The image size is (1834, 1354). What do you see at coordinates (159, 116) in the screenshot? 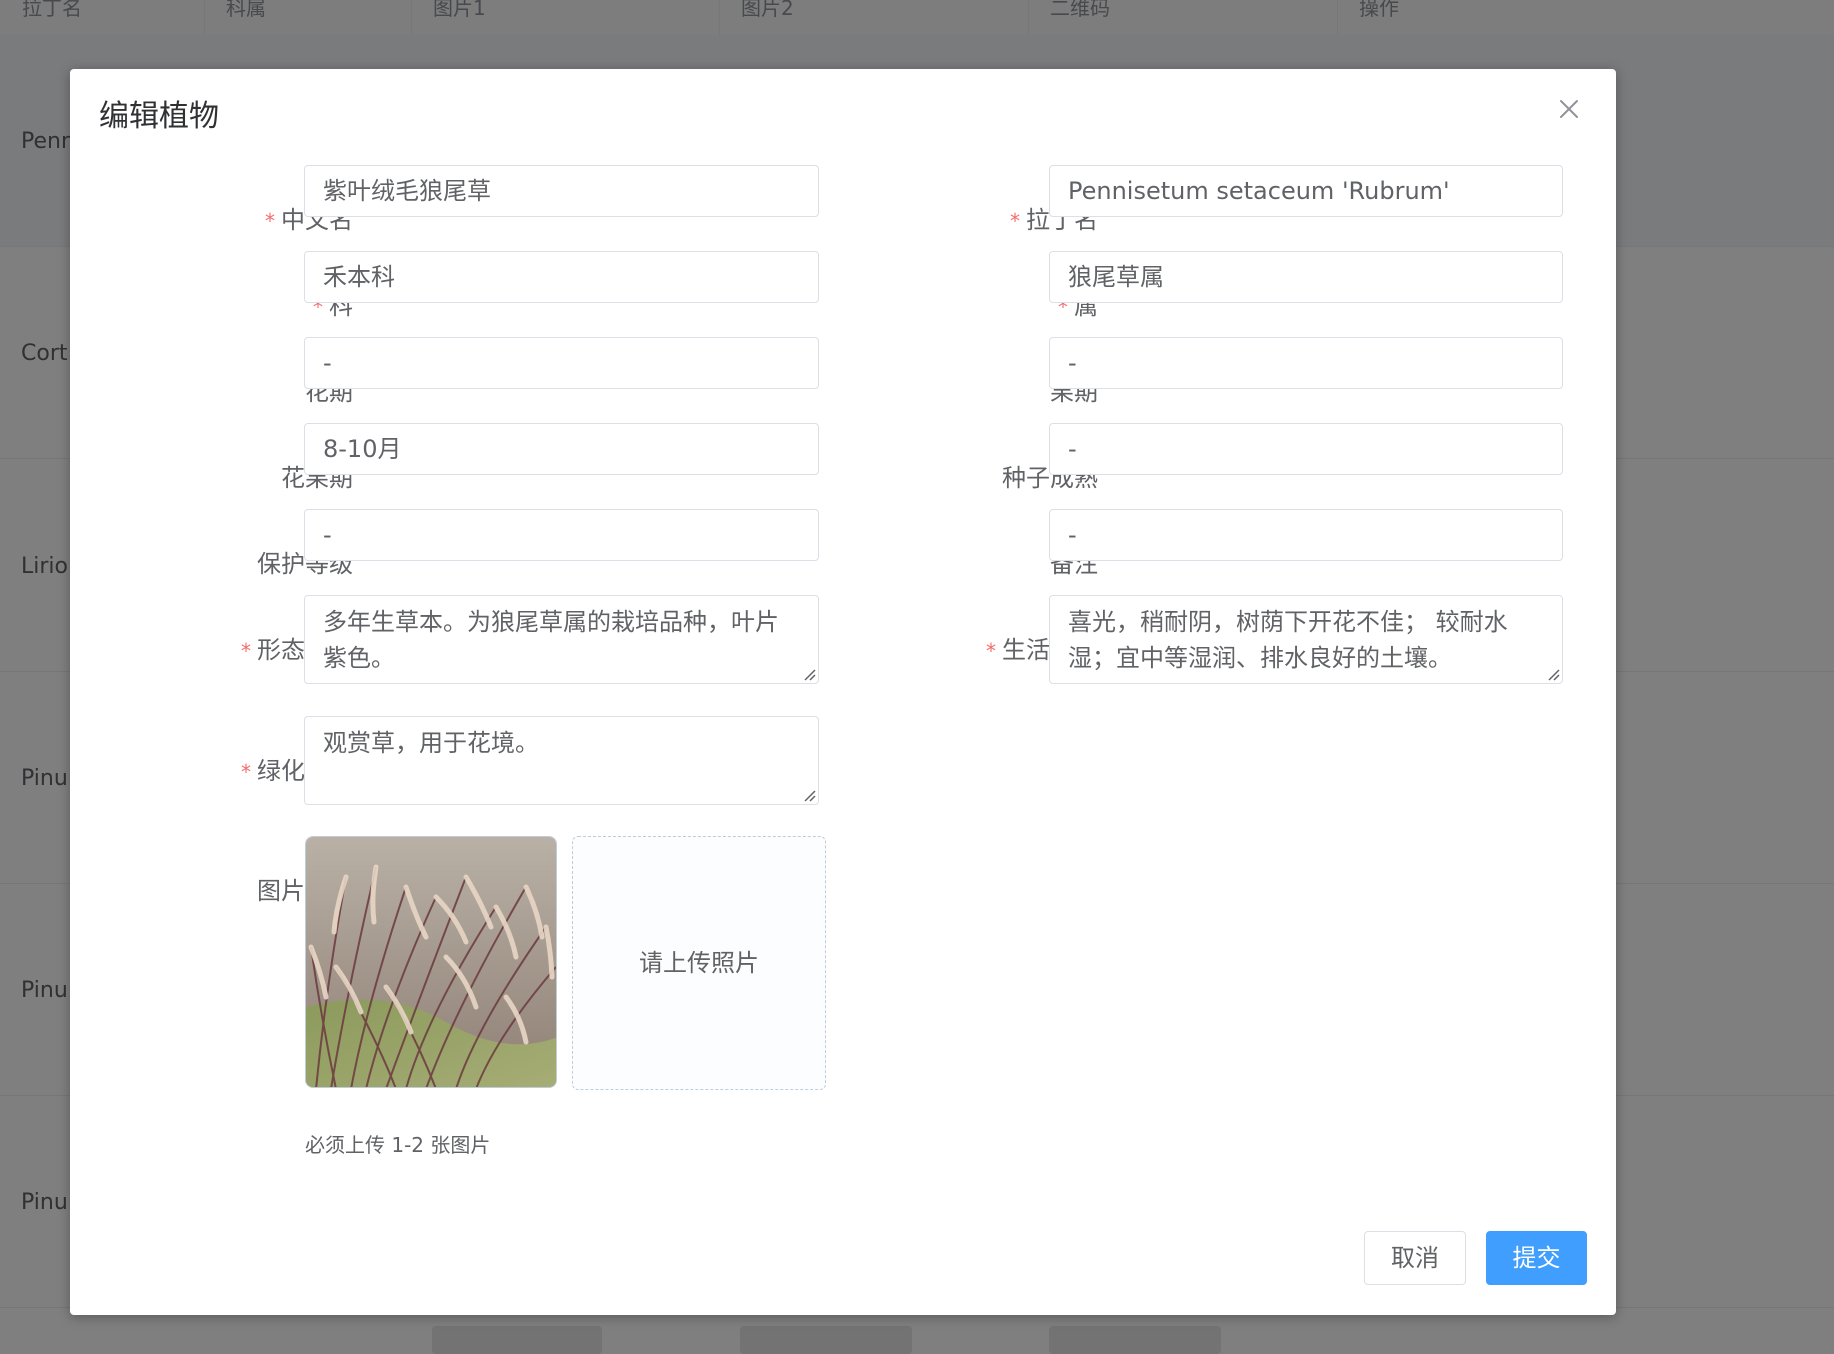
I see `dialog-title: 编辑植物` at bounding box center [159, 116].